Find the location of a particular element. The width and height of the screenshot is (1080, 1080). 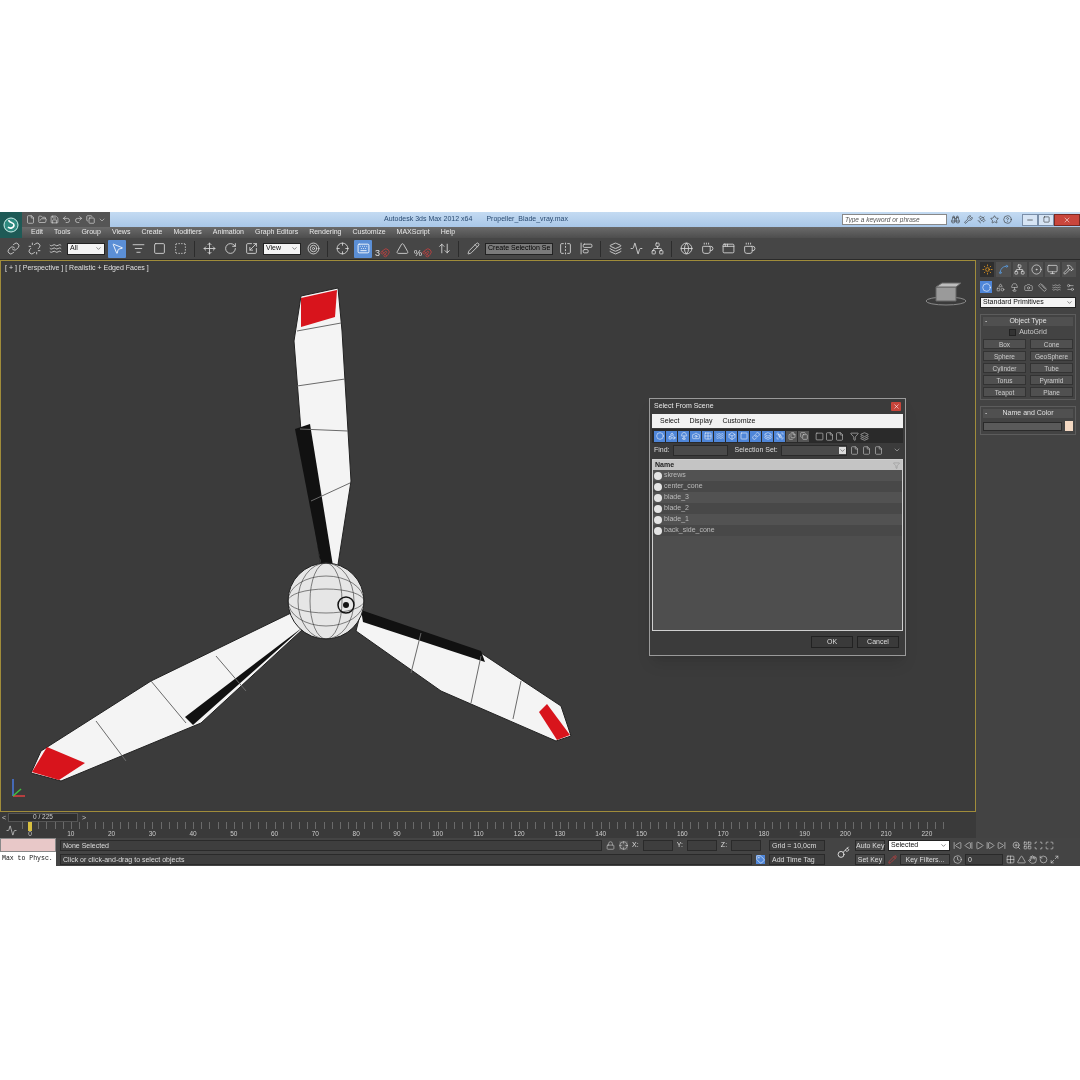

ruler-button is located at coordinates (1042, 287).